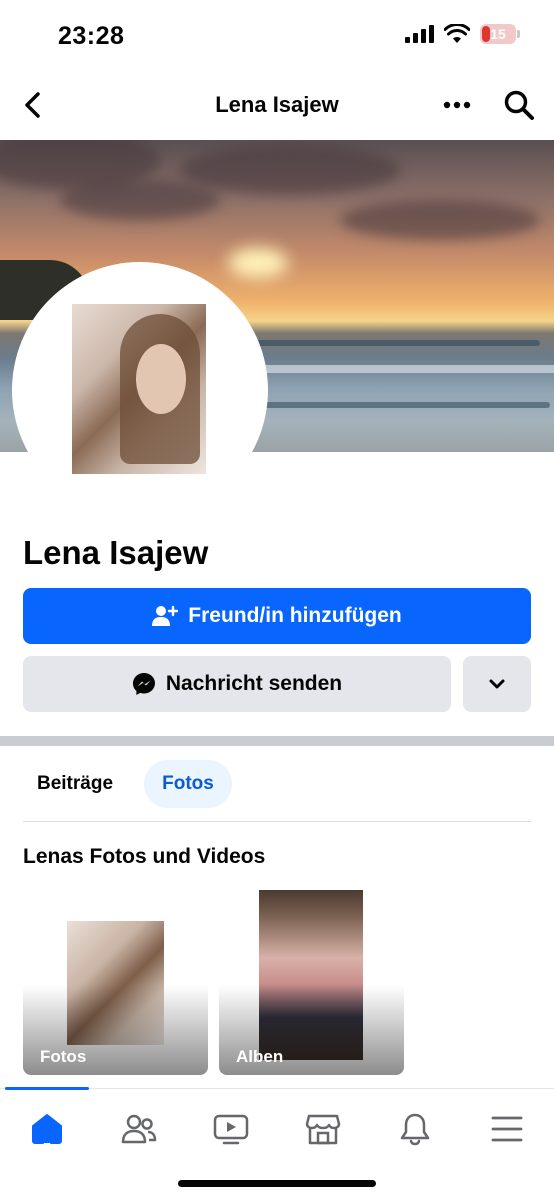 This screenshot has width=554, height=1200. What do you see at coordinates (115, 982) in the screenshot?
I see `photos-tile: Fotos` at bounding box center [115, 982].